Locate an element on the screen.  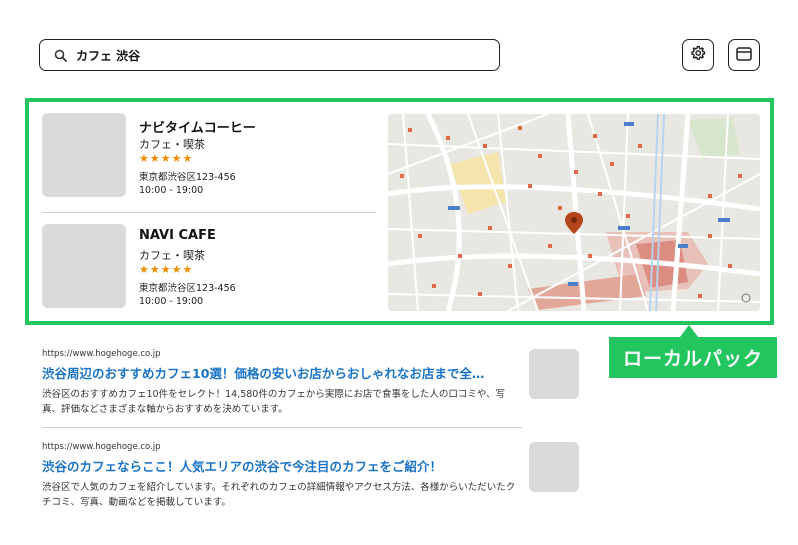
window-button is located at coordinates (744, 55).